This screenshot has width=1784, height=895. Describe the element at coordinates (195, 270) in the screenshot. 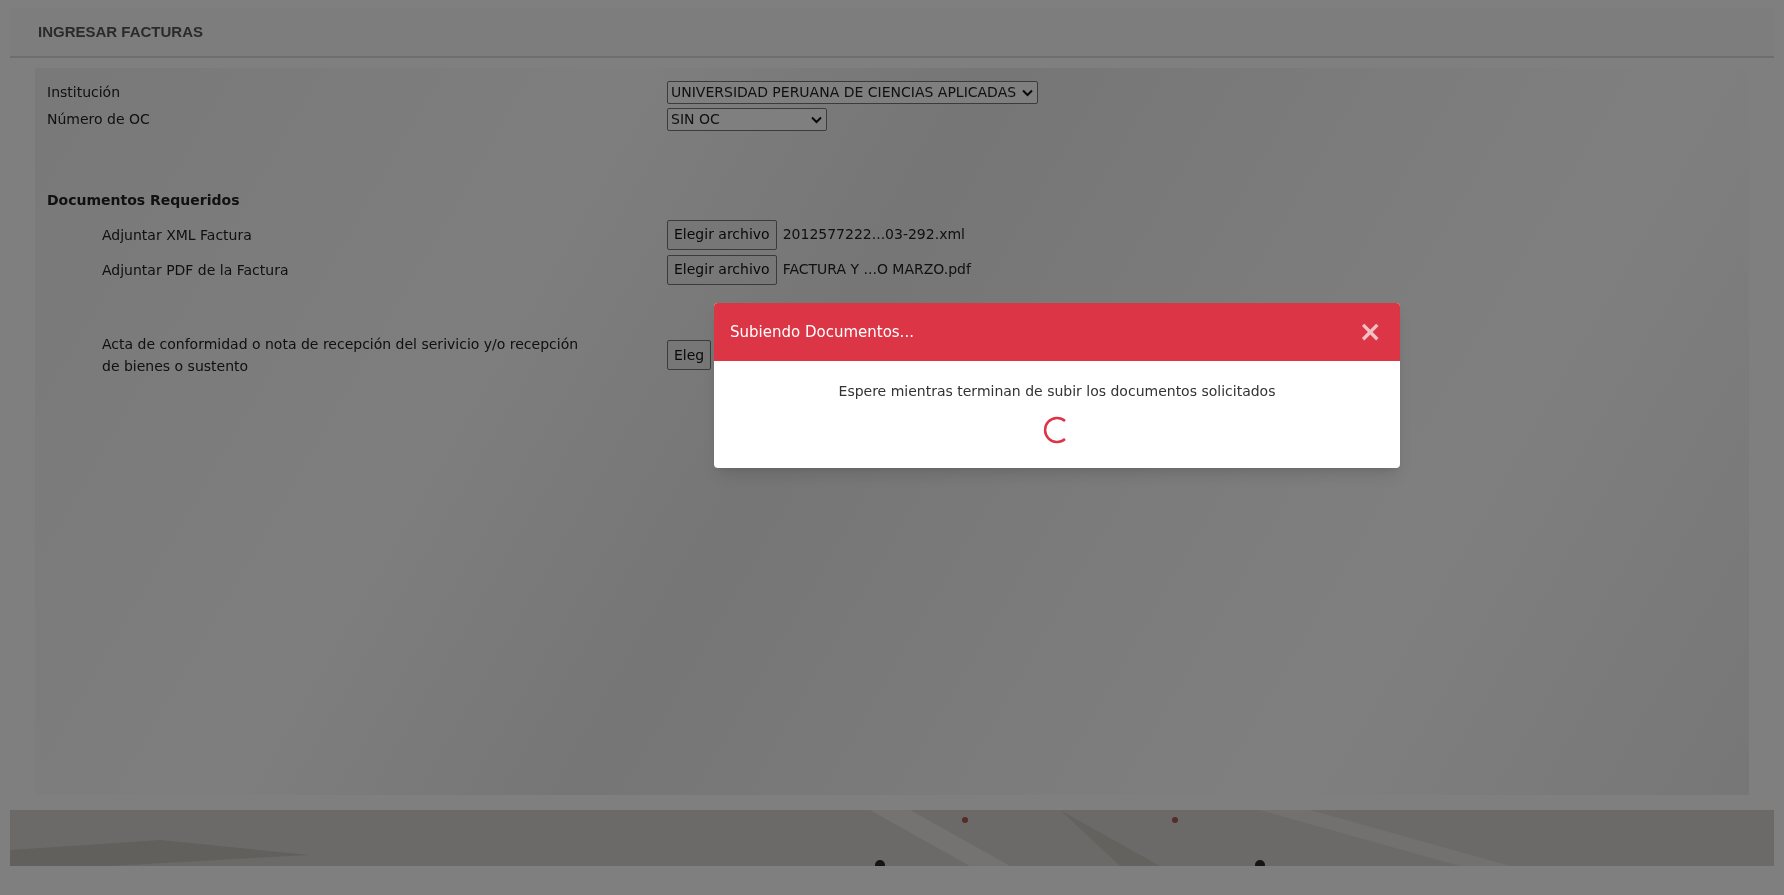

I see `document-label: Adjuntar PDF de la Factura` at that location.